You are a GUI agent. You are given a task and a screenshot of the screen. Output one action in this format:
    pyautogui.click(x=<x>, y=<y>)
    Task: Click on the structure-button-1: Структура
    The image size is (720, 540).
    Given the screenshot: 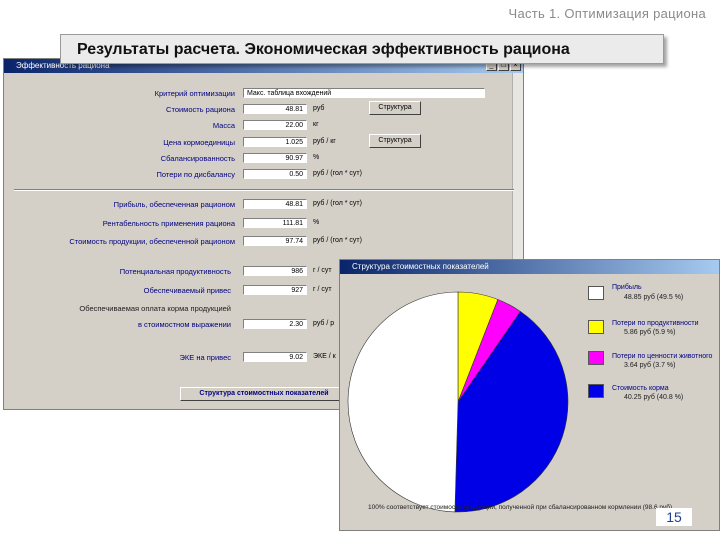 What is the action you would take?
    pyautogui.click(x=395, y=108)
    